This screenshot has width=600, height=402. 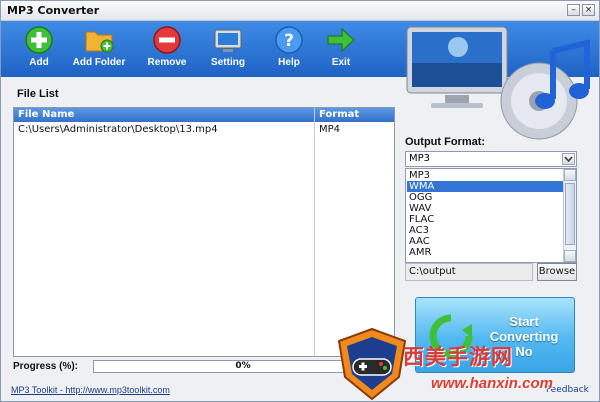 I want to click on option-wav: WAV, so click(x=486, y=208).